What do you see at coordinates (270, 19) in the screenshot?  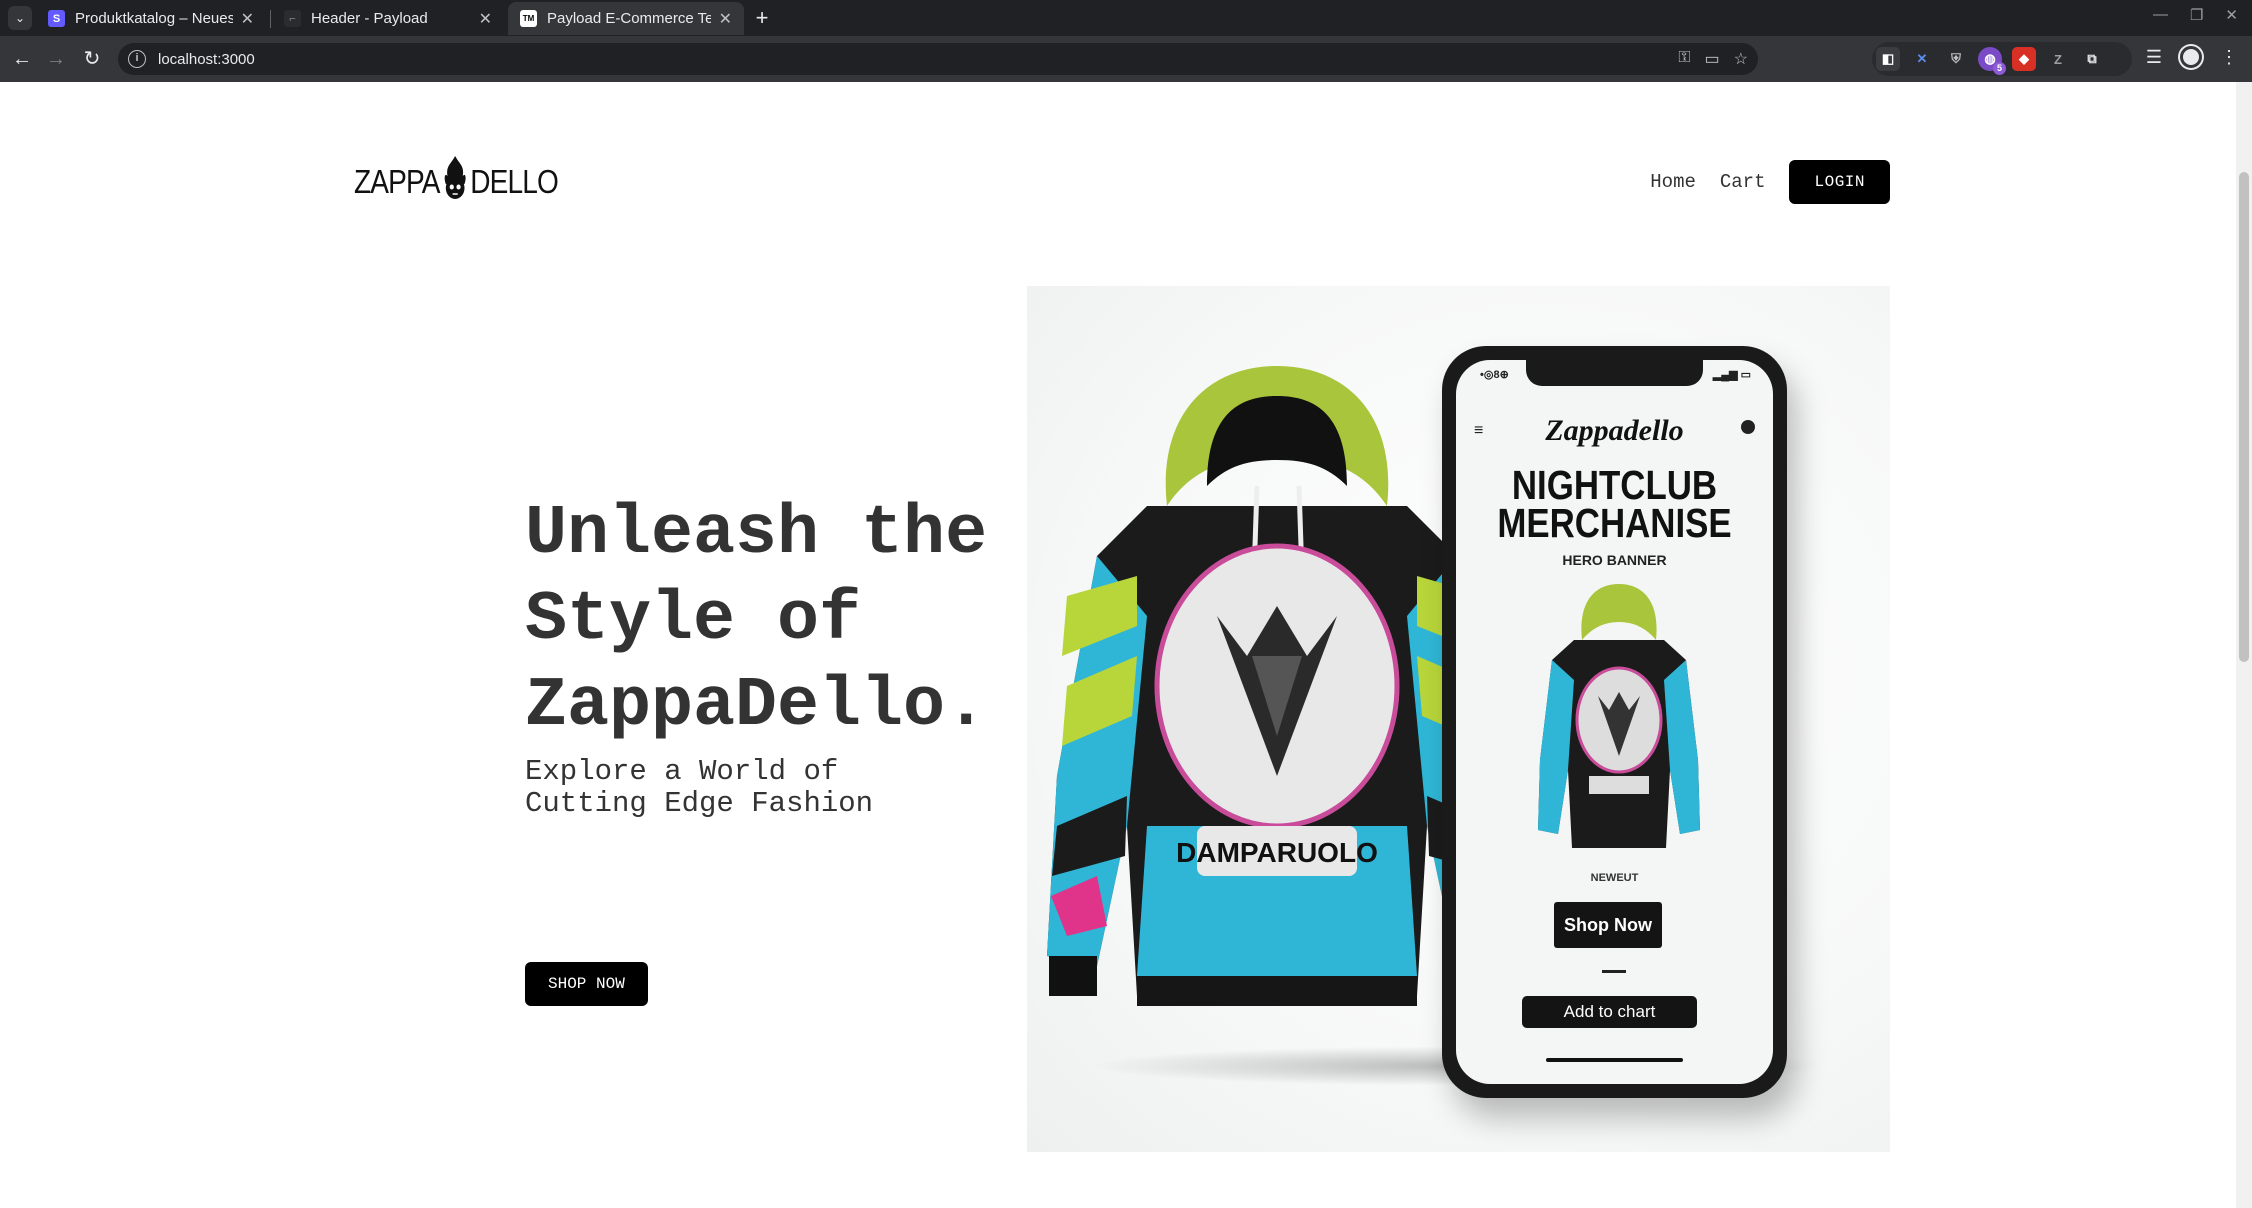 I see `tab-separator` at bounding box center [270, 19].